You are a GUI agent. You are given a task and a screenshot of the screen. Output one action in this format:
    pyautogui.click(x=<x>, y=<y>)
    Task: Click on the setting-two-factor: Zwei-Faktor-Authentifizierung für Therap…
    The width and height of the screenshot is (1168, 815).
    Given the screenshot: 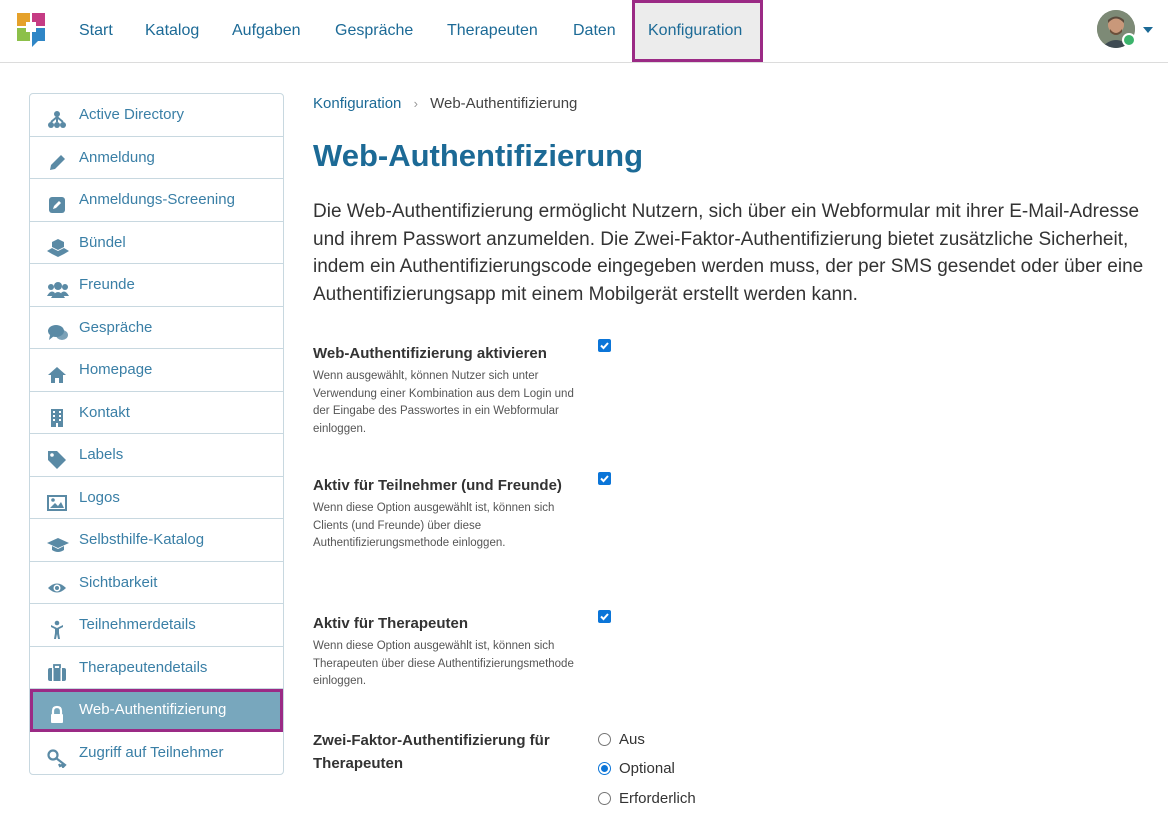 What is the action you would take?
    pyautogui.click(x=445, y=752)
    